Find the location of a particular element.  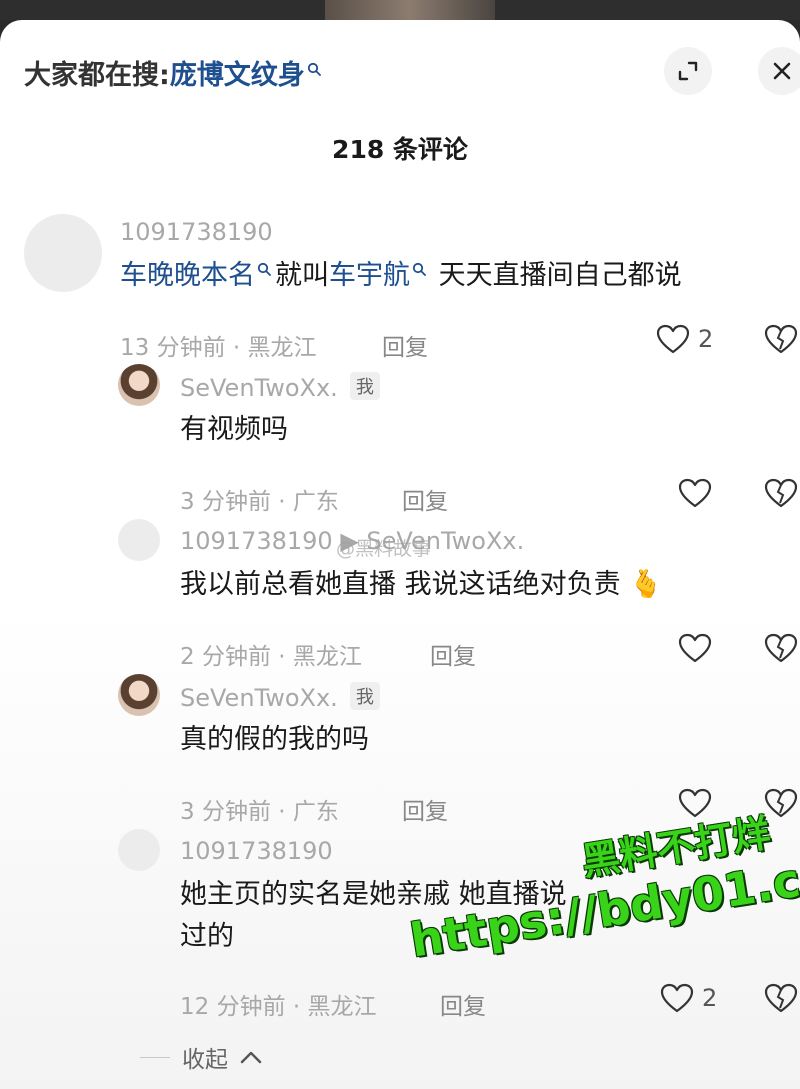

expand-button is located at coordinates (688, 71).